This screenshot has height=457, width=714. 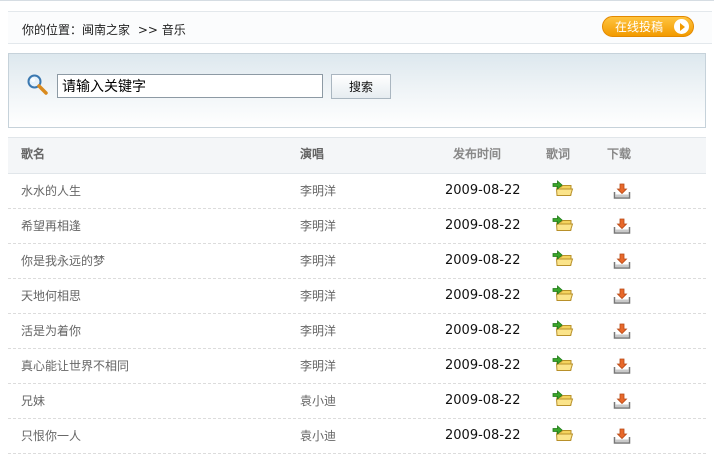 I want to click on header-lyrics: 歌词, so click(x=558, y=154).